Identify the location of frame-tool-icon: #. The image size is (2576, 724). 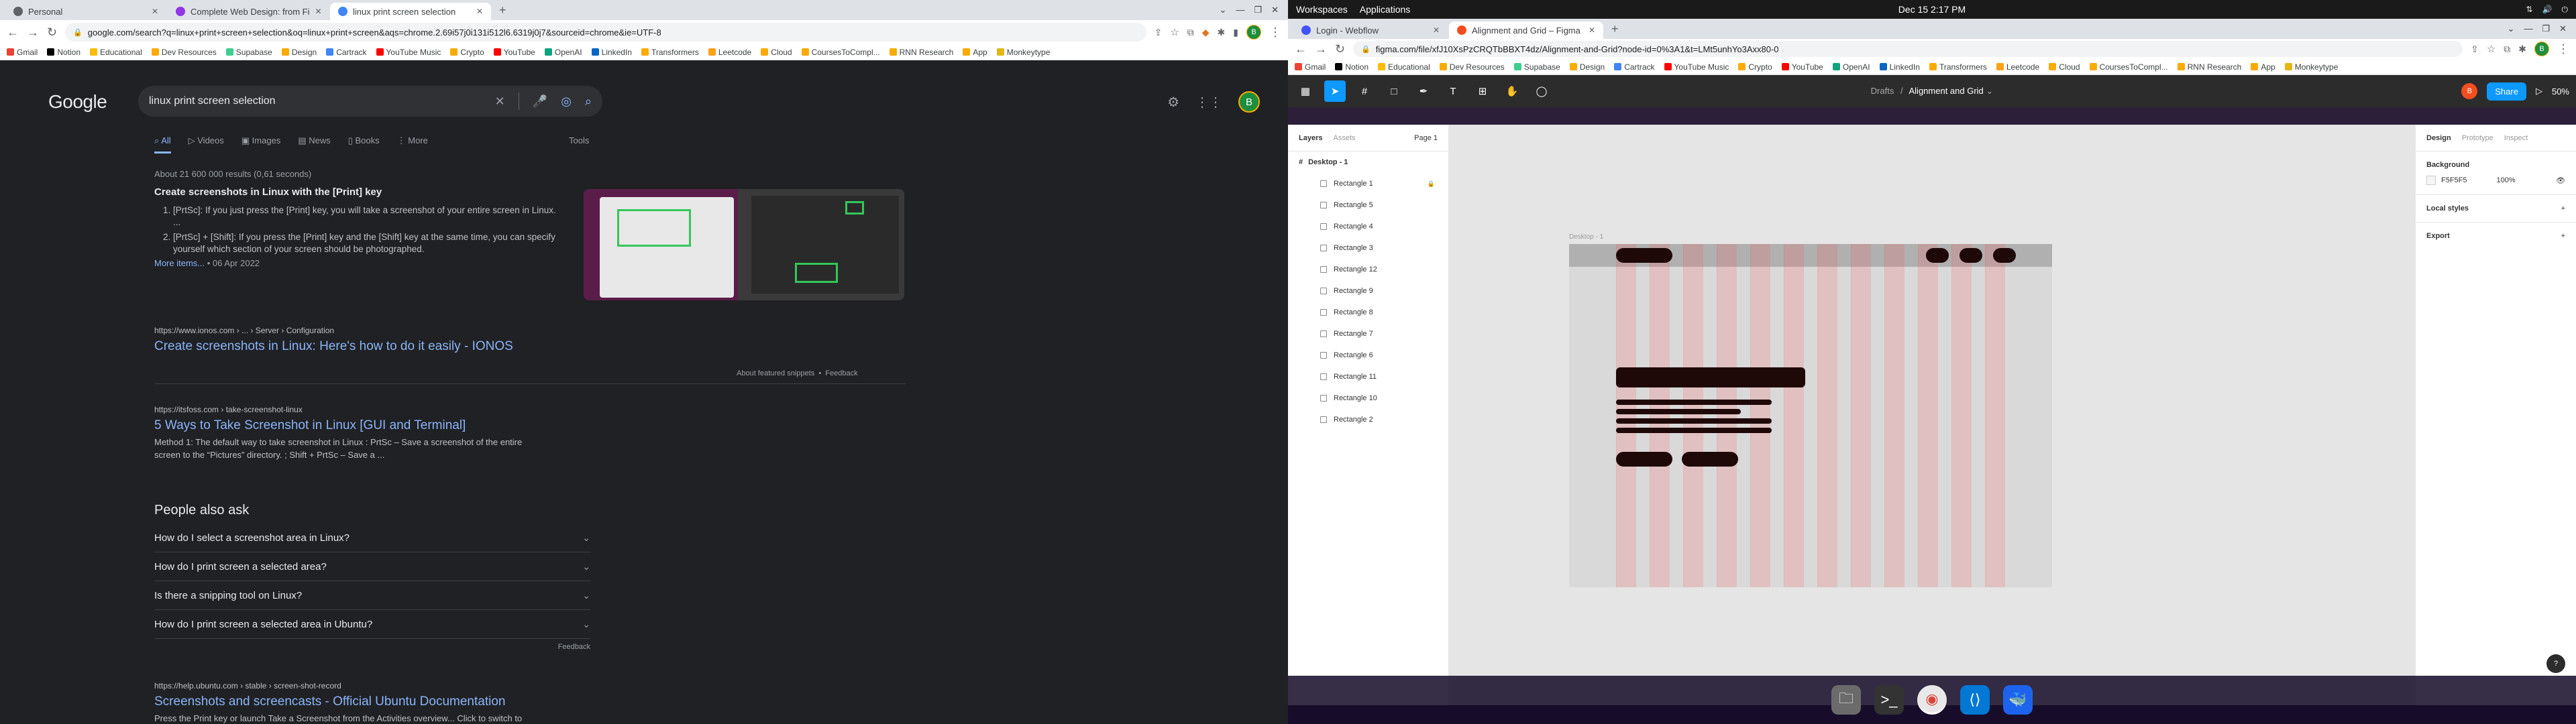
(1364, 91).